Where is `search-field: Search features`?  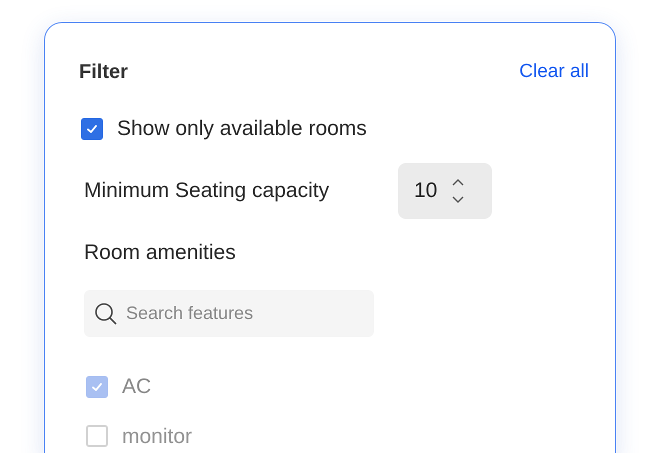 search-field: Search features is located at coordinates (229, 313).